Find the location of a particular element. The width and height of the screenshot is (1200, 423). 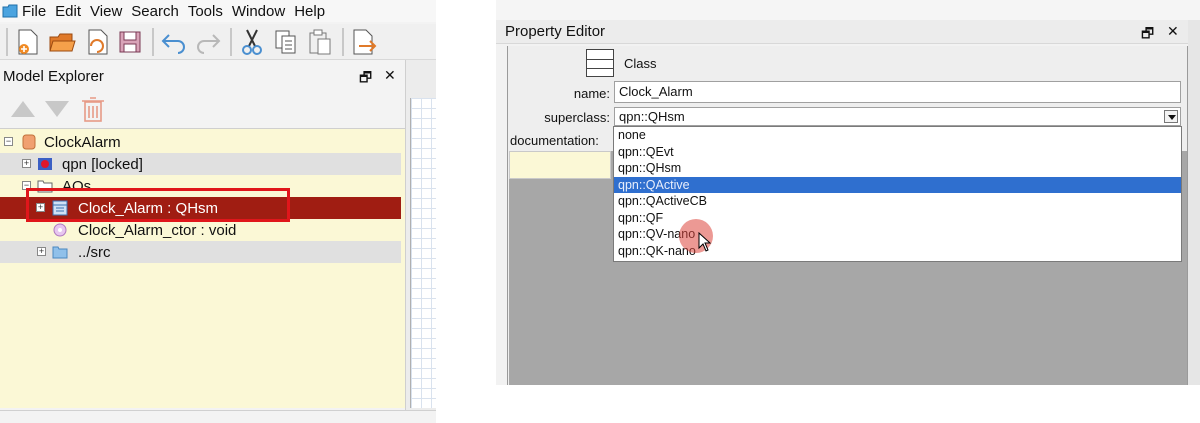

tree-item-label: ClockAlarm is located at coordinates (82, 142).